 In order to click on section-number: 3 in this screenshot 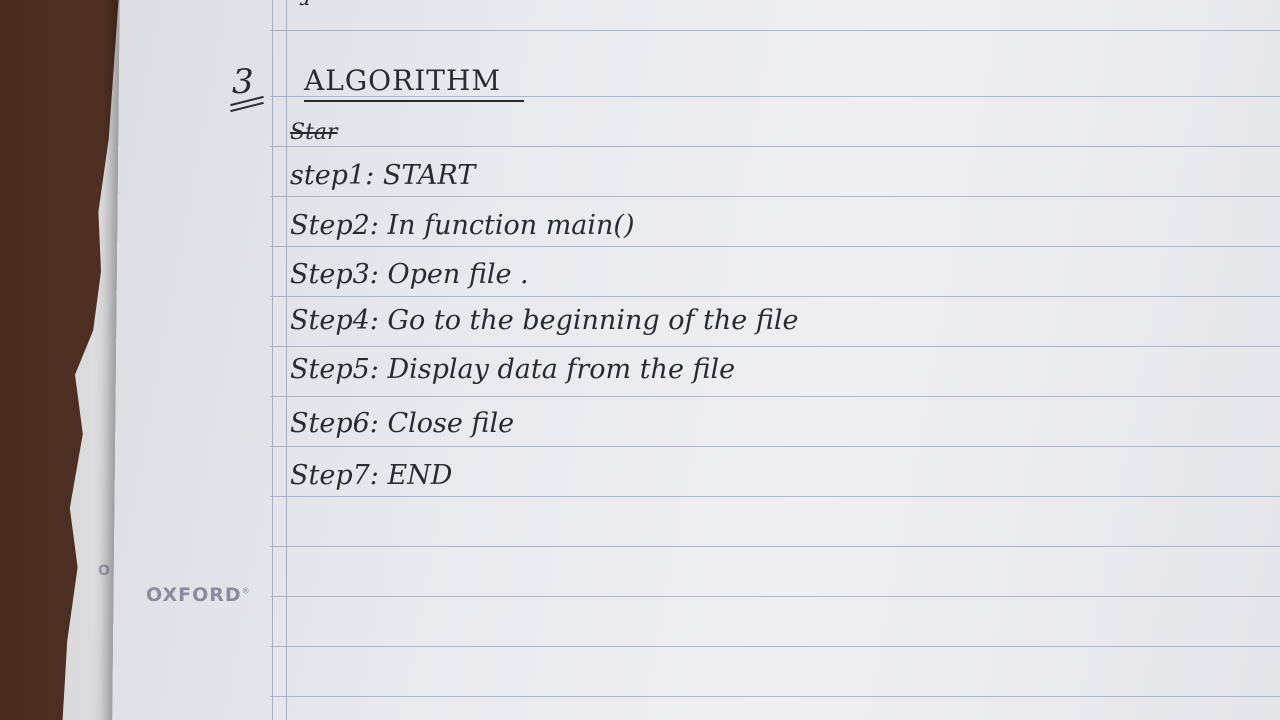, I will do `click(243, 82)`.